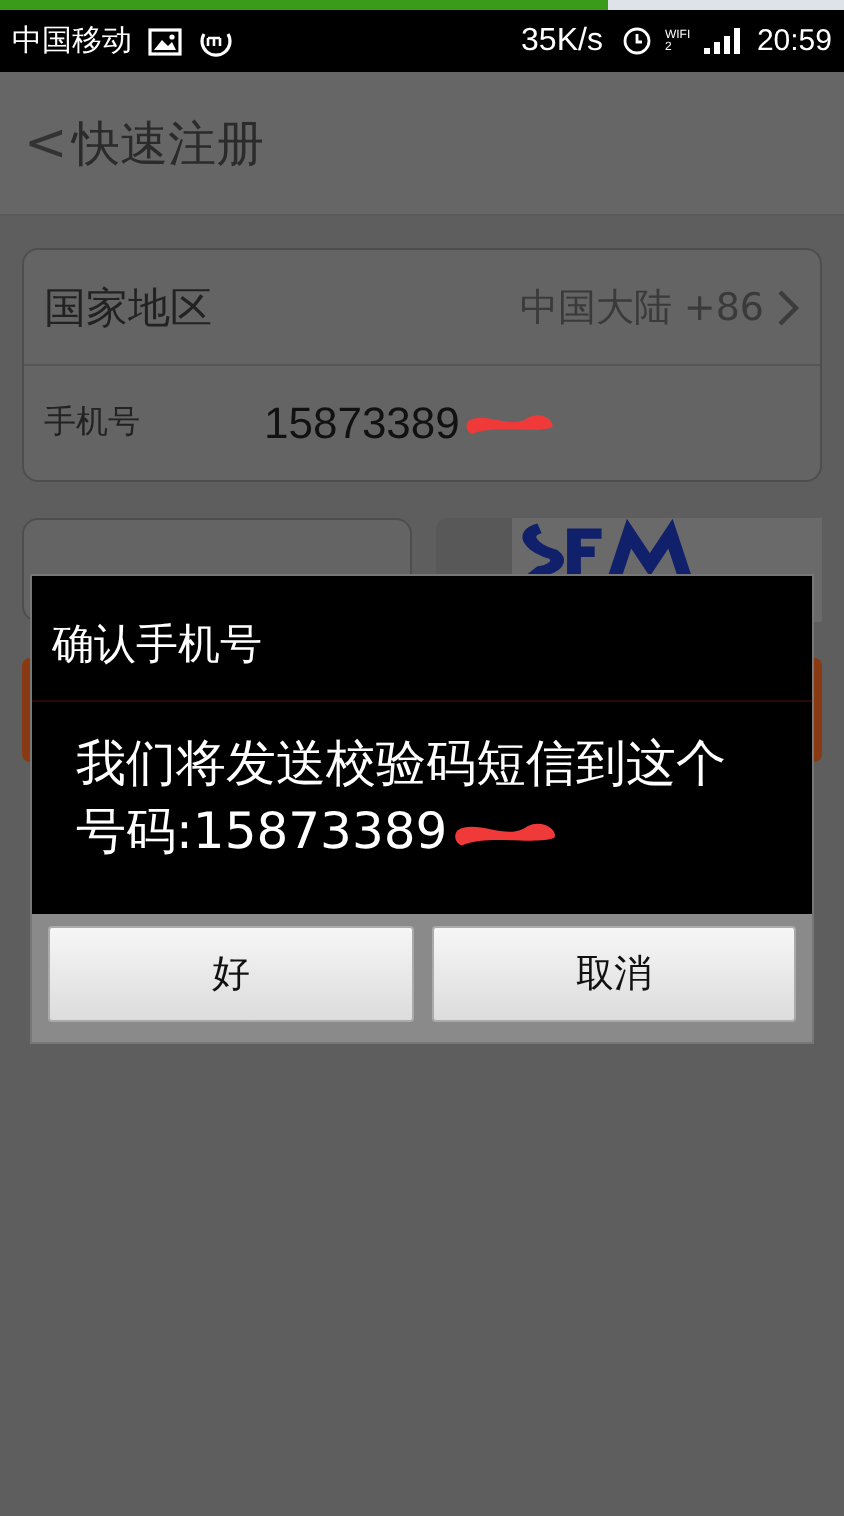 Image resolution: width=844 pixels, height=1516 pixels. I want to click on dialog-title: 确认手机号, so click(422, 639).